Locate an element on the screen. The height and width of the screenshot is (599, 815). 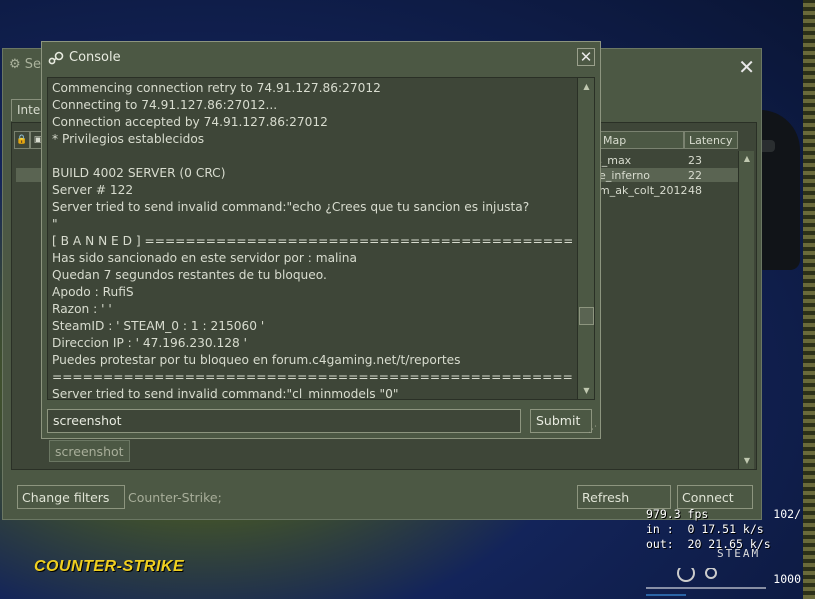
console-line: BUILD 4002 SERVER (0 CRC) is located at coordinates (139, 173).